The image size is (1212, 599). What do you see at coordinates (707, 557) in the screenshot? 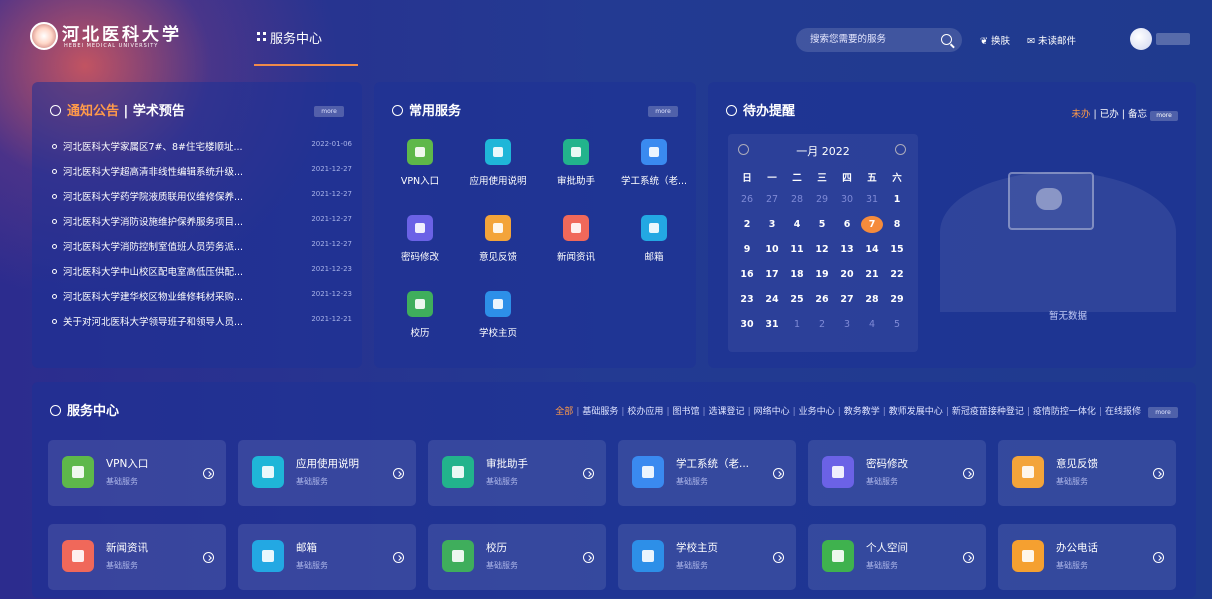
I see `service-card: 学校主页 基础服务` at bounding box center [707, 557].